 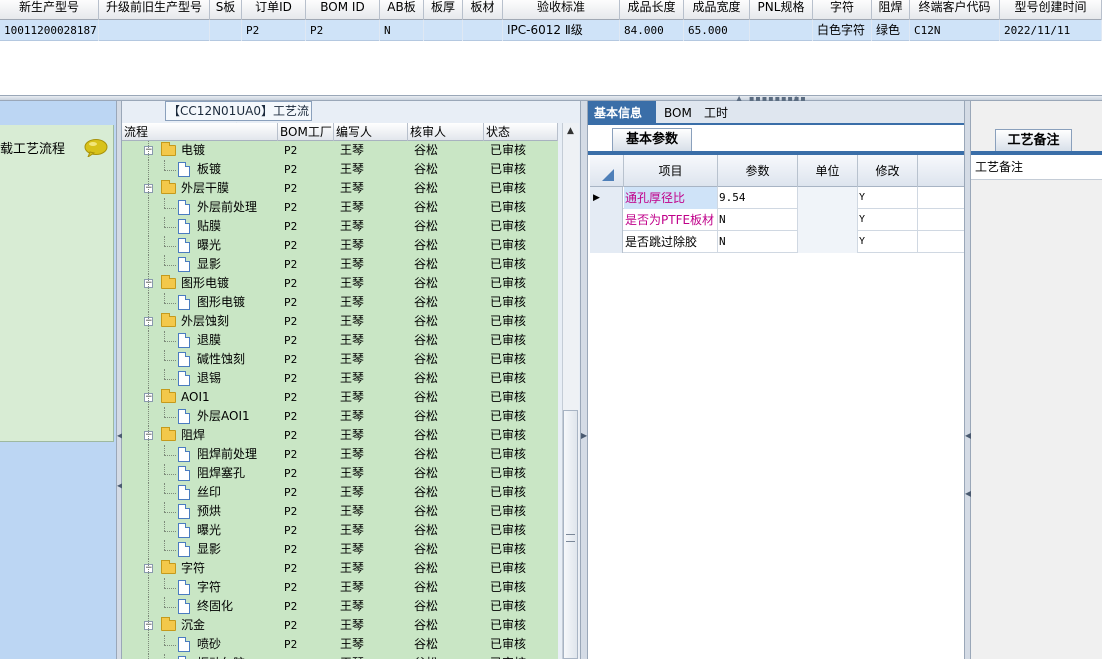 What do you see at coordinates (274, 10) in the screenshot?
I see `col-order-id: 订单ID` at bounding box center [274, 10].